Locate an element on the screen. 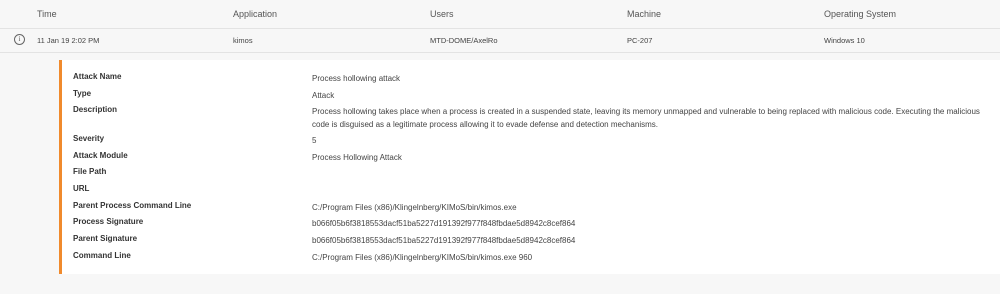  column-header-operating-system: Operating System is located at coordinates (860, 14).